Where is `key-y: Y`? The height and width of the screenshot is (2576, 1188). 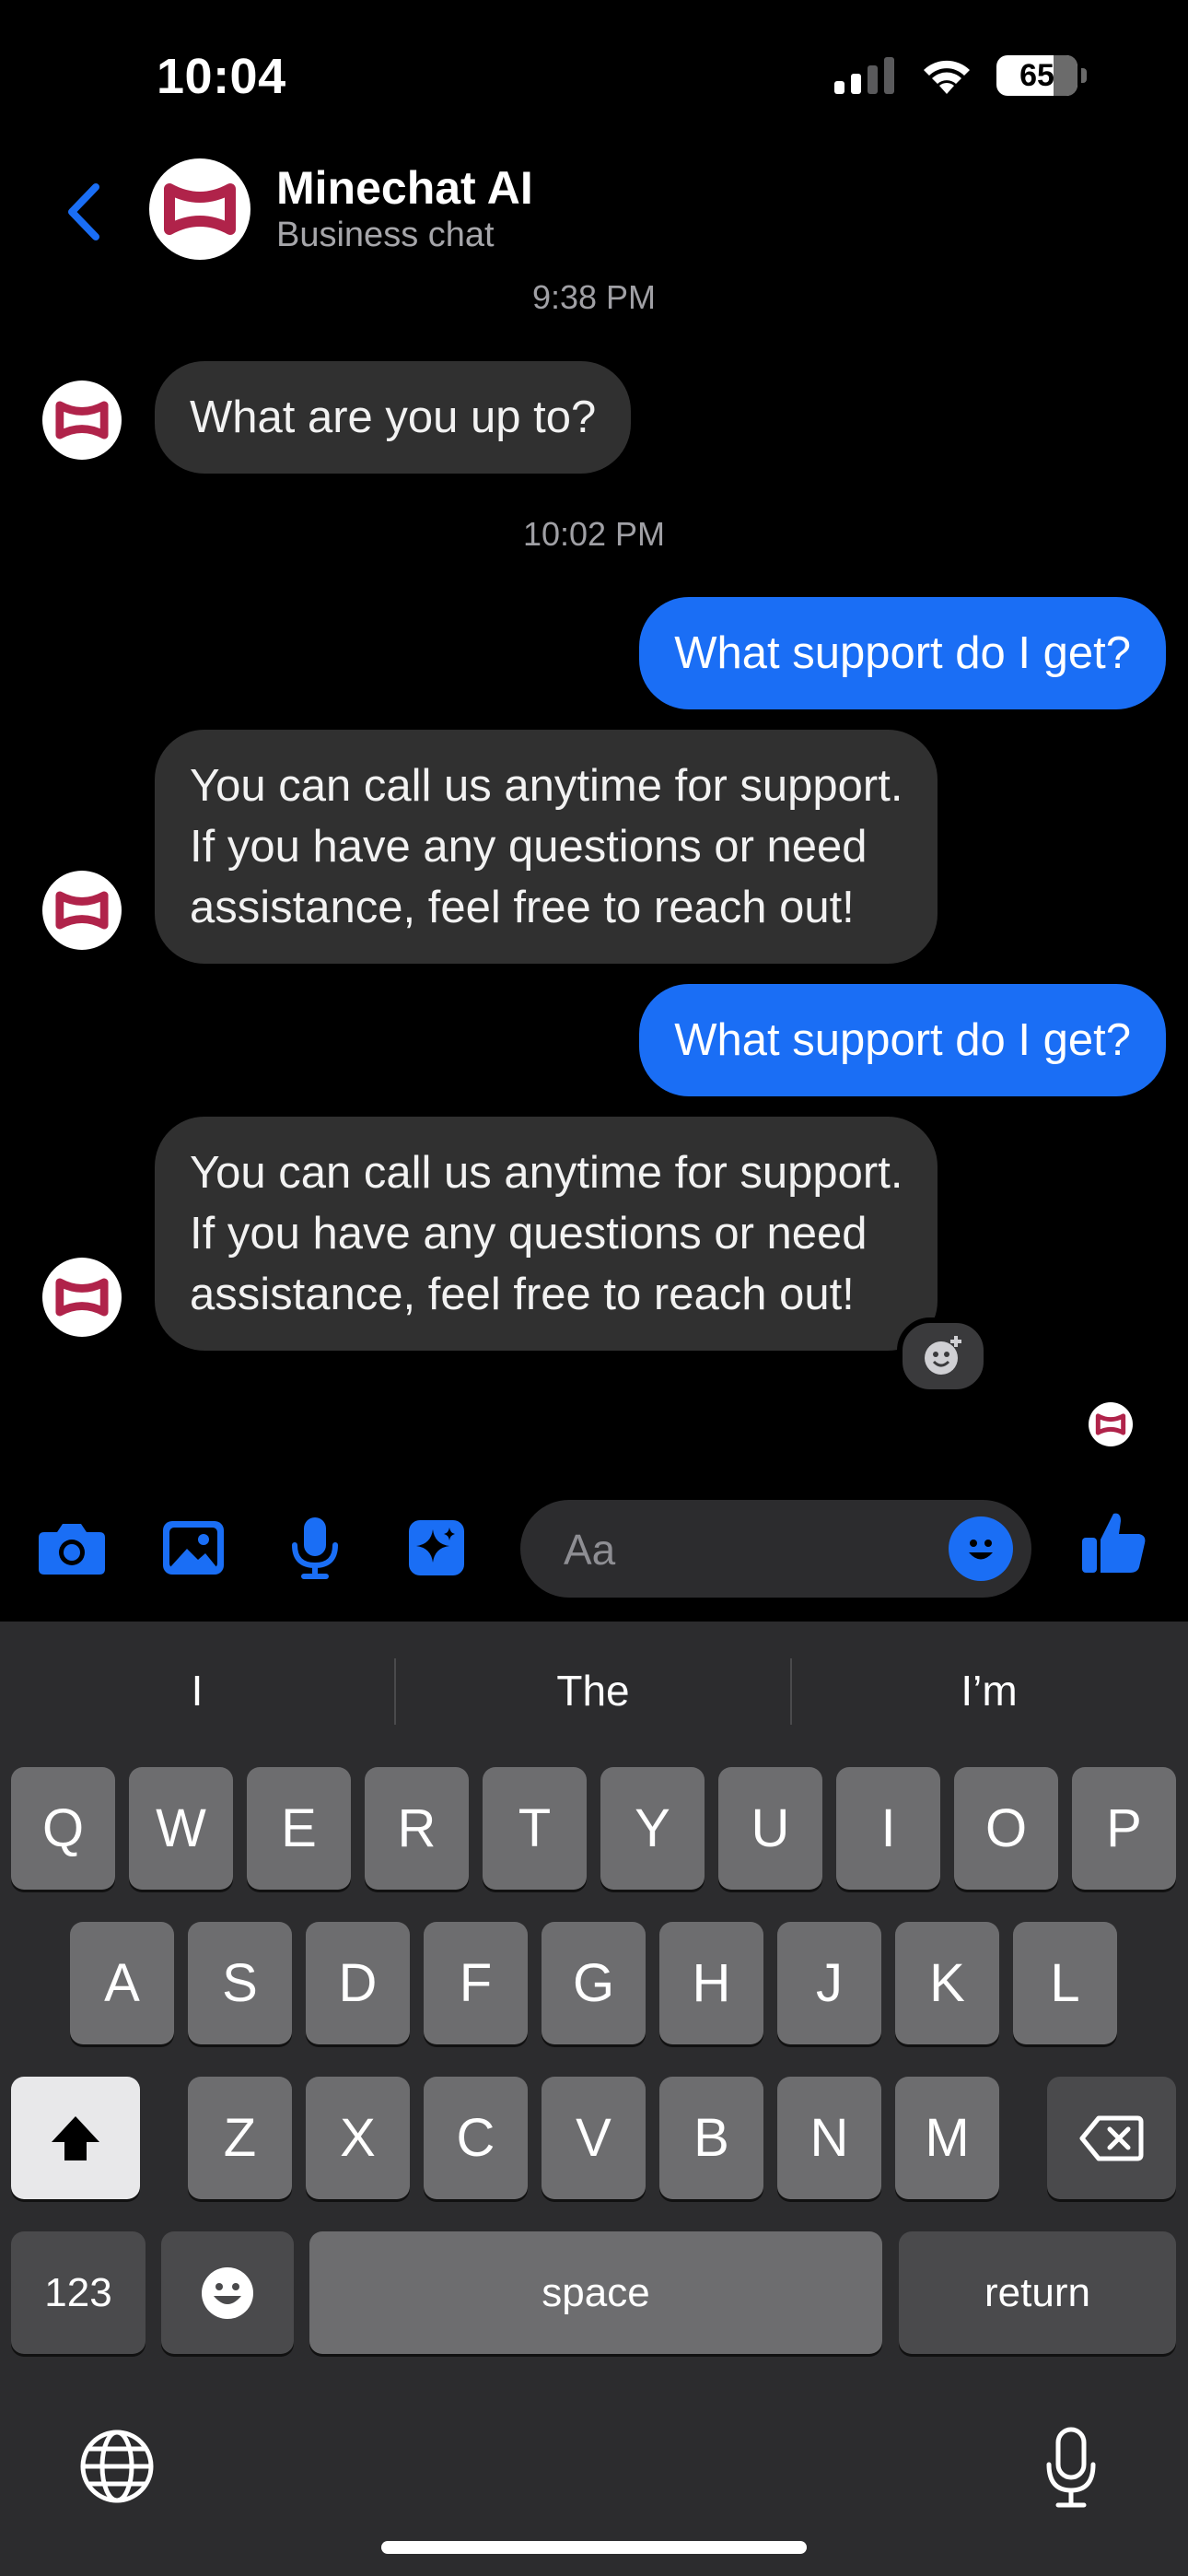
key-y: Y is located at coordinates (652, 1828).